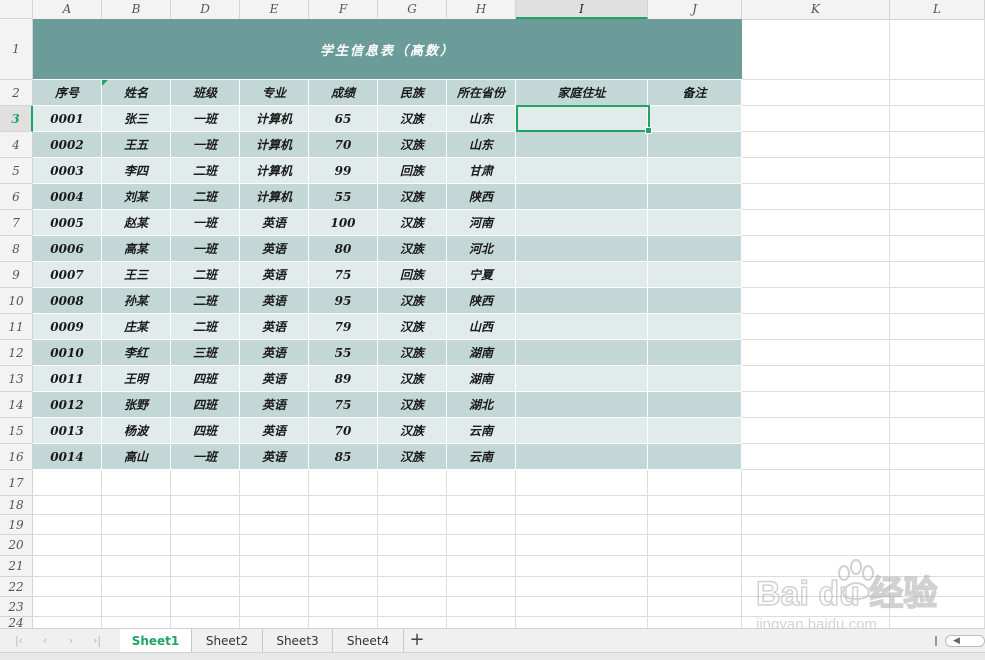 The height and width of the screenshot is (660, 985). I want to click on row-header-18: 18, so click(16, 505).